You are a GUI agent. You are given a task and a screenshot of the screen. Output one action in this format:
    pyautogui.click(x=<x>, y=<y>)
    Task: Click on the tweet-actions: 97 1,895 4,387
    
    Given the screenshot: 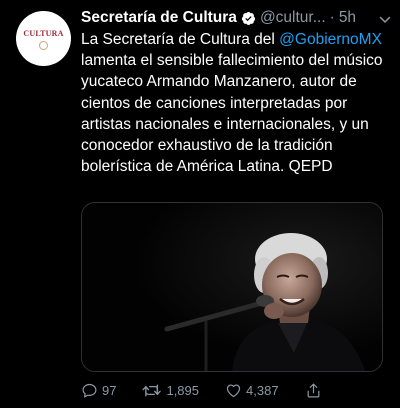 What is the action you would take?
    pyautogui.click(x=237, y=390)
    